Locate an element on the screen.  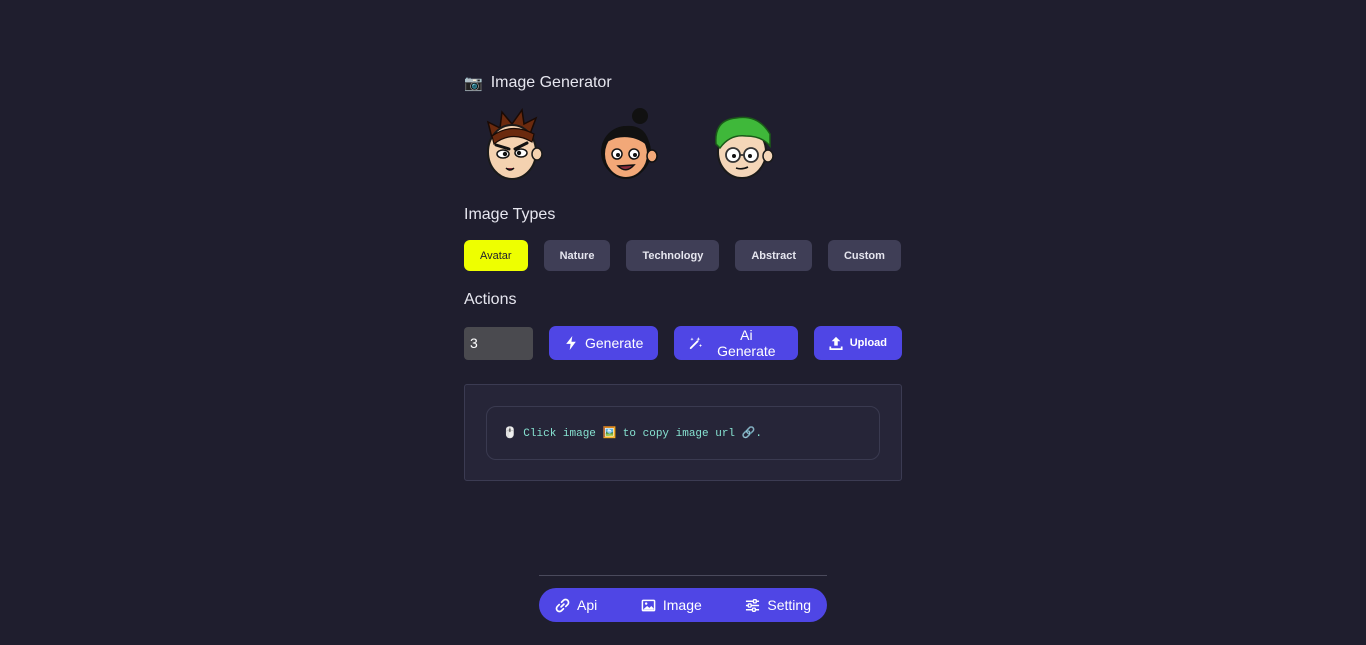
type-chip-nature: Nature is located at coordinates (577, 255).